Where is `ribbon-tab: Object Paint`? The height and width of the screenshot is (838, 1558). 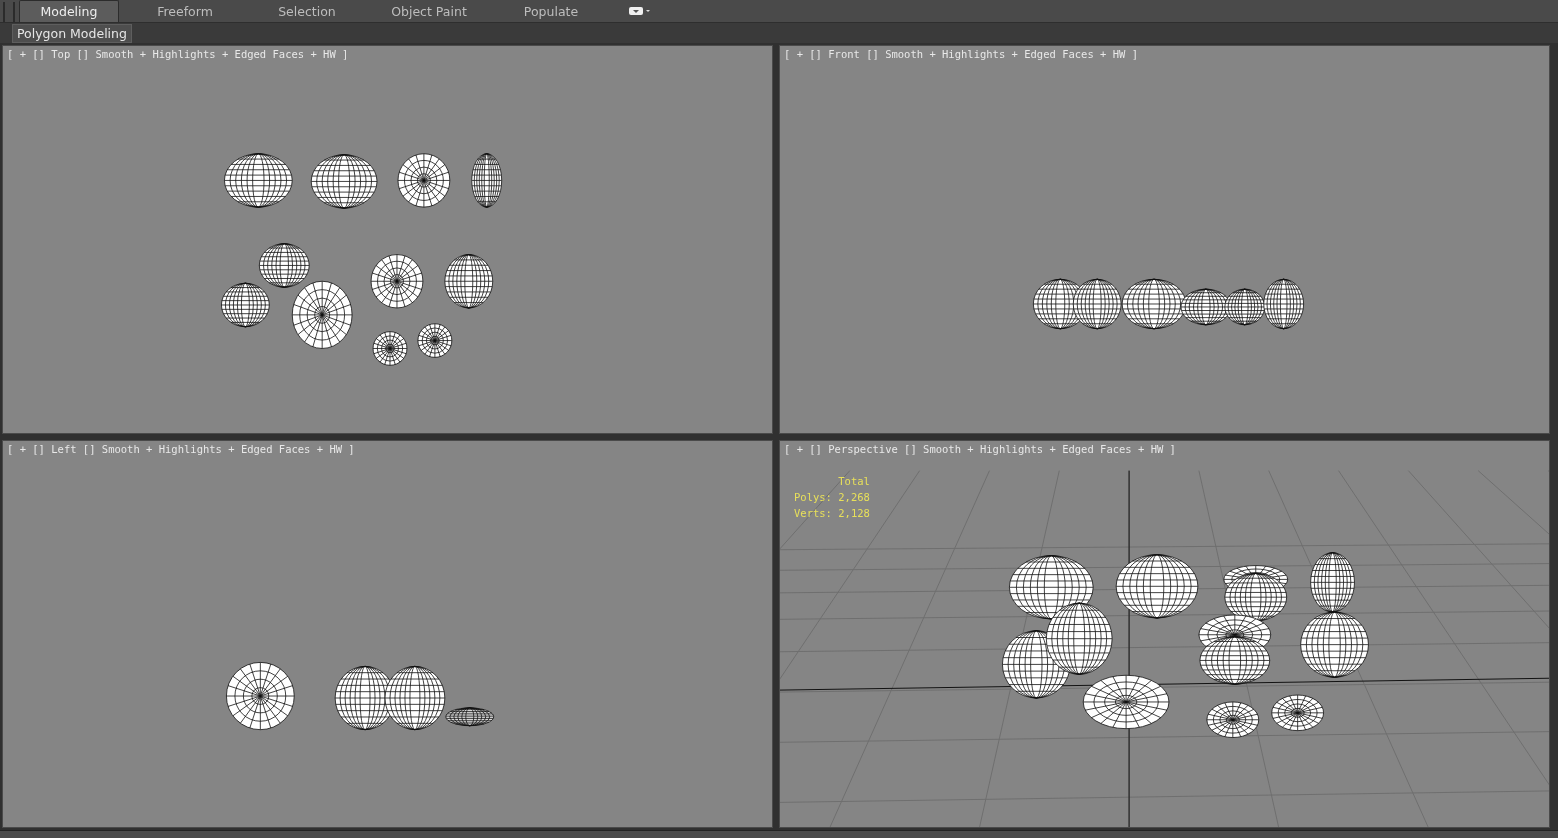
ribbon-tab: Object Paint is located at coordinates (429, 11).